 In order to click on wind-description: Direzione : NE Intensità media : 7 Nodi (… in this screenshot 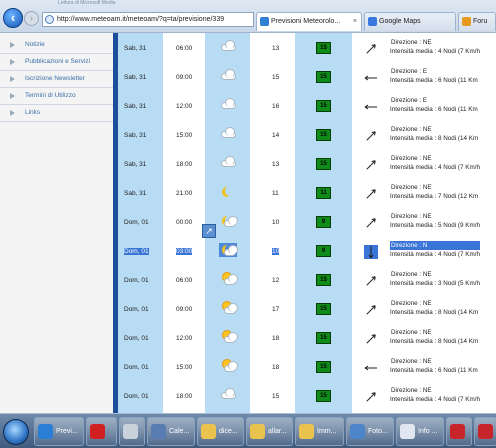, I will do `click(434, 192)`.